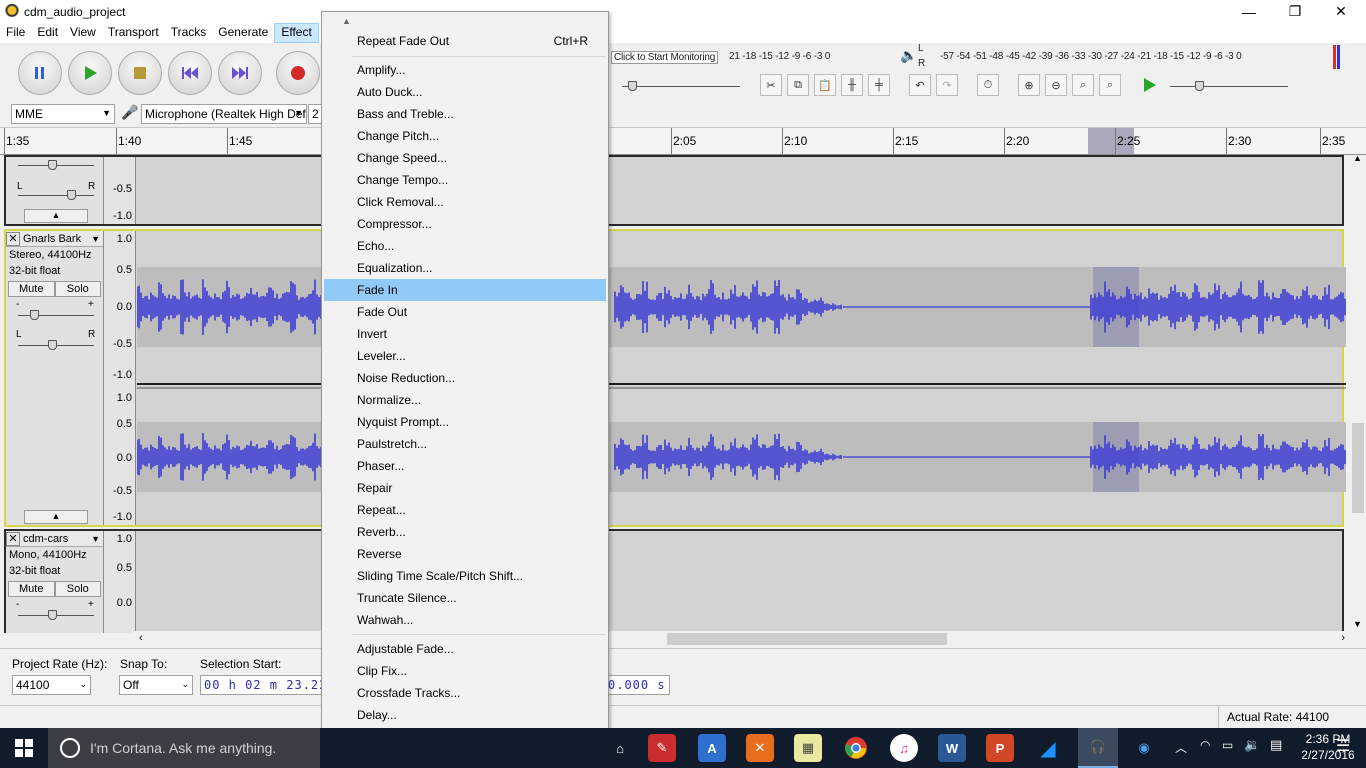 The image size is (1366, 768). Describe the element at coordinates (189, 33) in the screenshot. I see `menu-tracks: Tracks` at that location.